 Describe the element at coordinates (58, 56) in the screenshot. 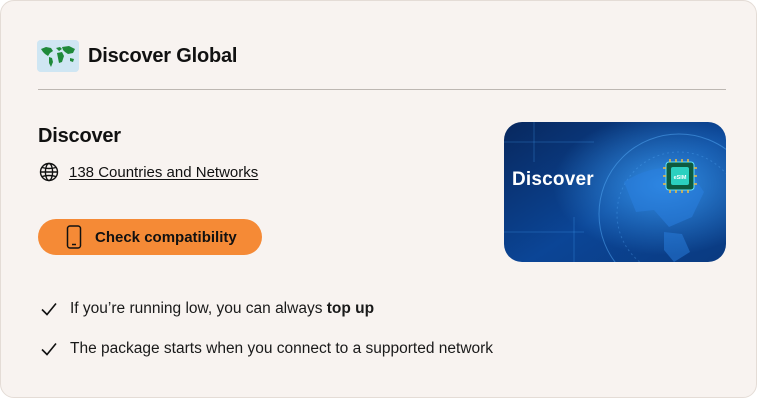

I see `world-map-icon` at that location.